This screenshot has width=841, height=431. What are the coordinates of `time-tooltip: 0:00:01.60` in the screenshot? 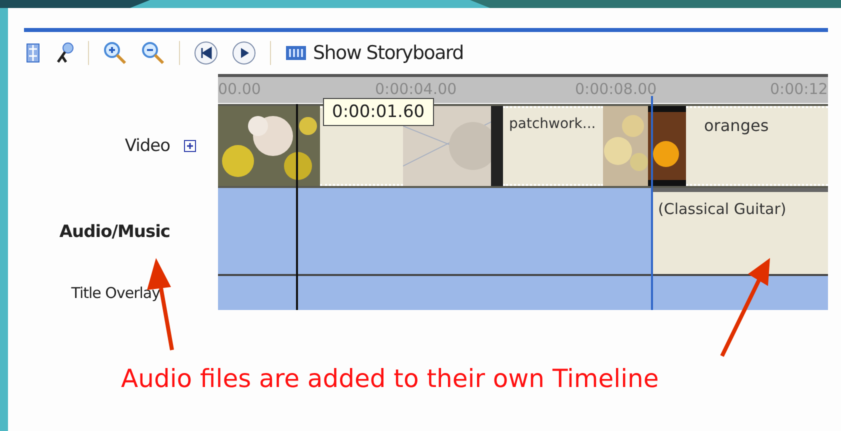 It's located at (378, 112).